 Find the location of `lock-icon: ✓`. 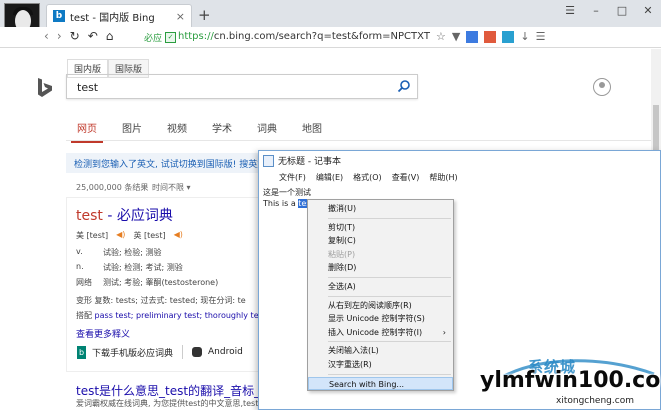

lock-icon: ✓ is located at coordinates (171, 37).